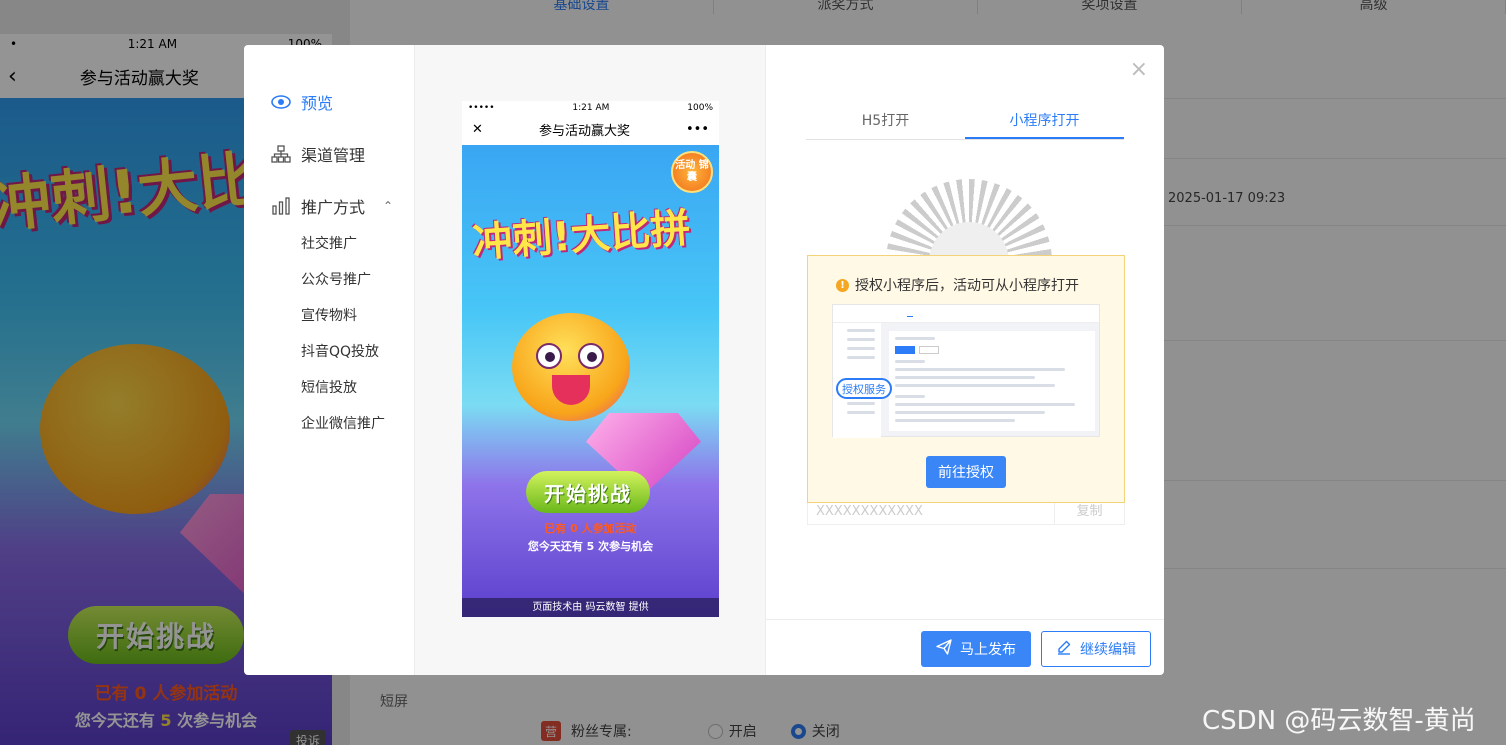  I want to click on mini-program-code-placeholder, so click(969, 219).